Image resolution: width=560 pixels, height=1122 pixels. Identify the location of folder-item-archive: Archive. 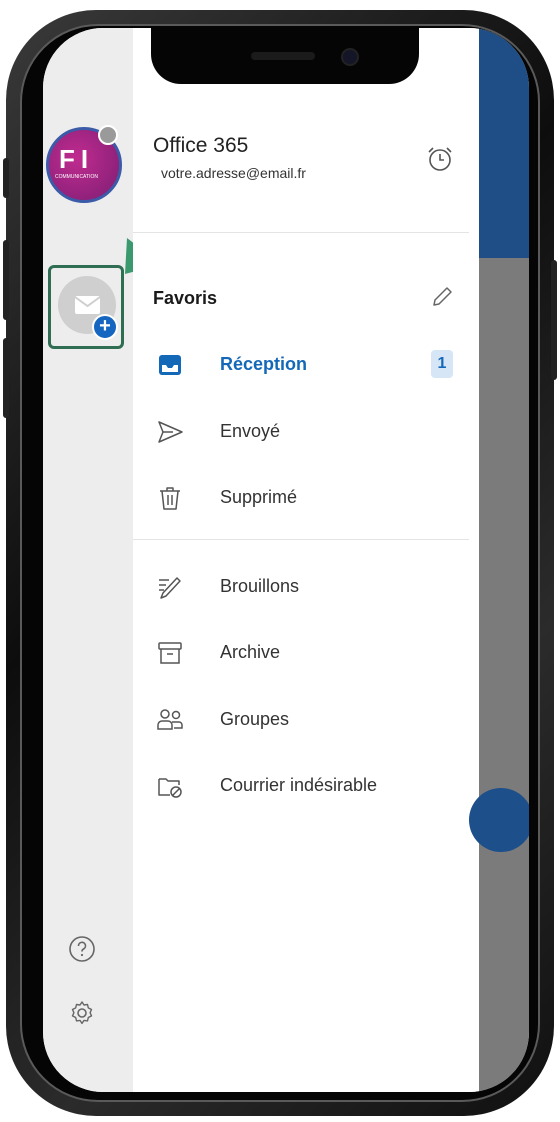
(301, 653).